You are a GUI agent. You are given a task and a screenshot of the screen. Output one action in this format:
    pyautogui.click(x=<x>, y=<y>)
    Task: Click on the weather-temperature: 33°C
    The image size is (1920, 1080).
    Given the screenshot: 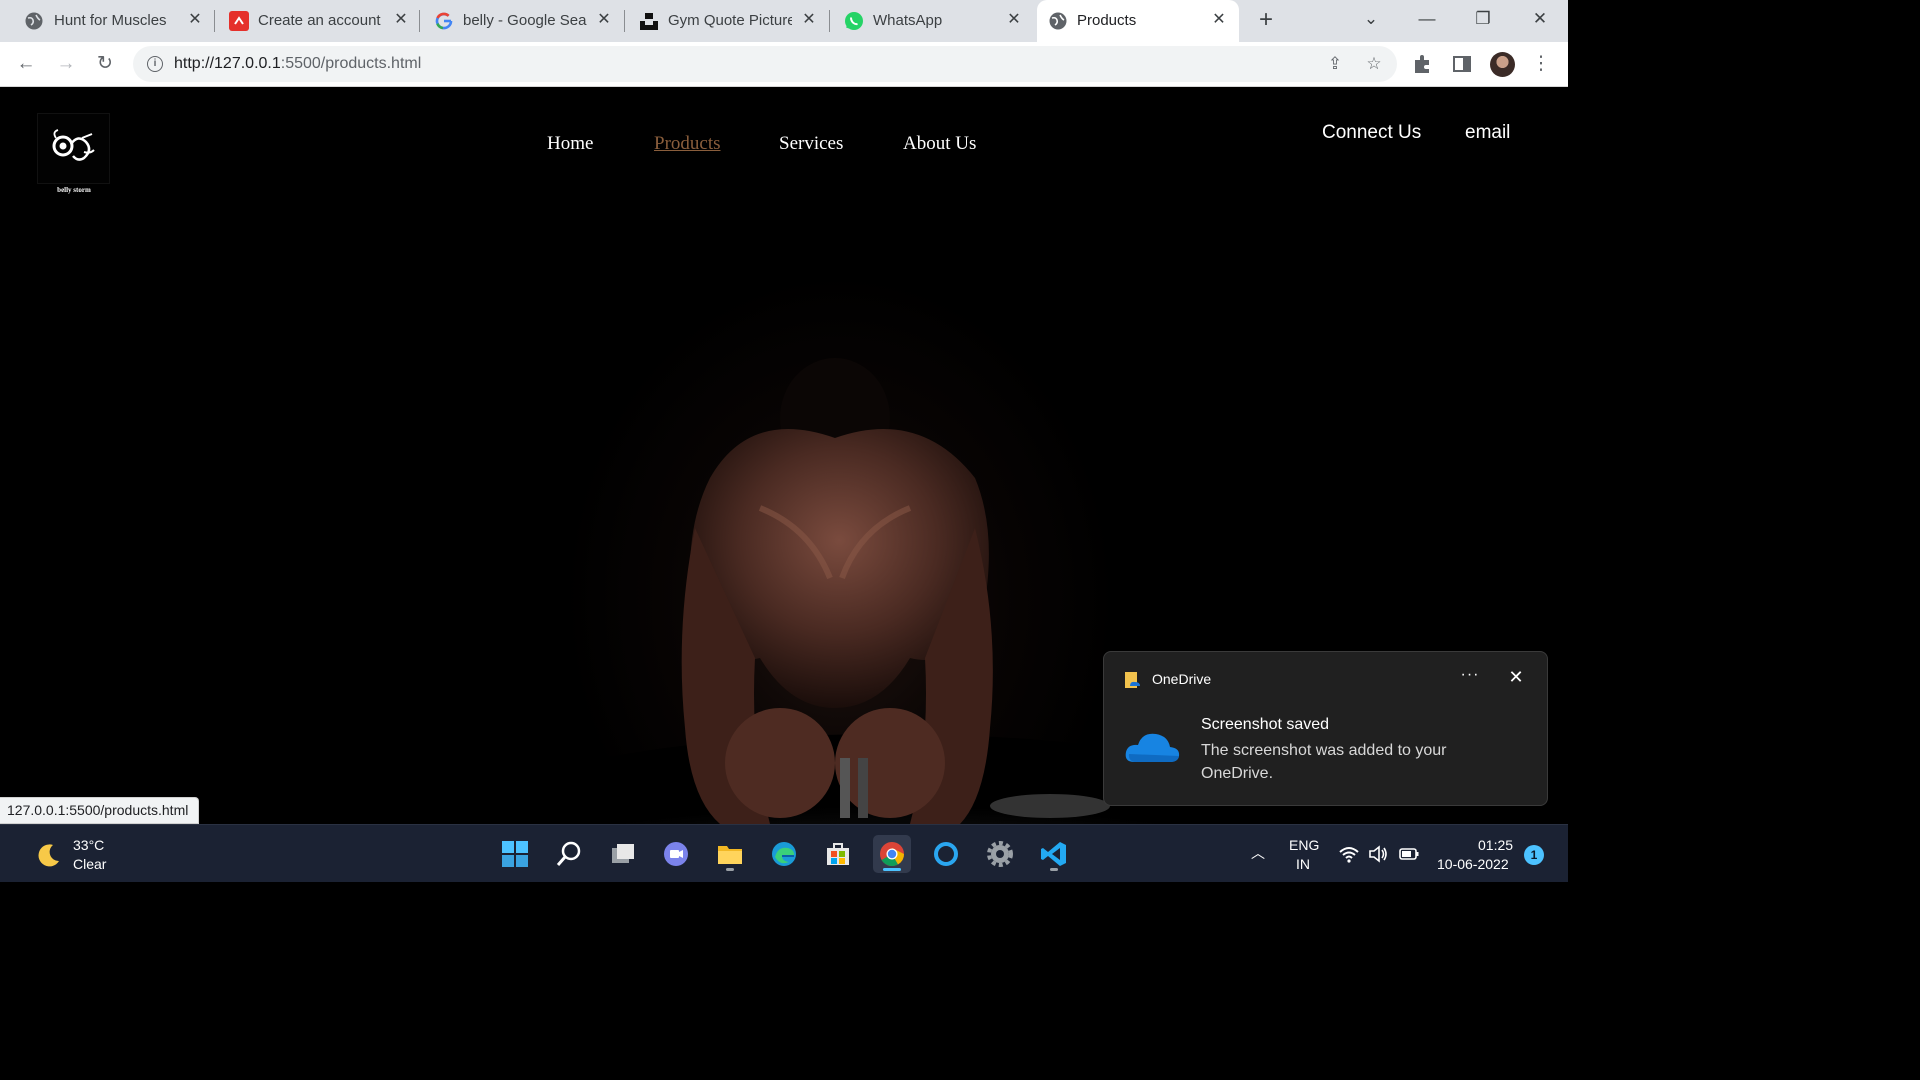 What is the action you would take?
    pyautogui.click(x=88, y=845)
    